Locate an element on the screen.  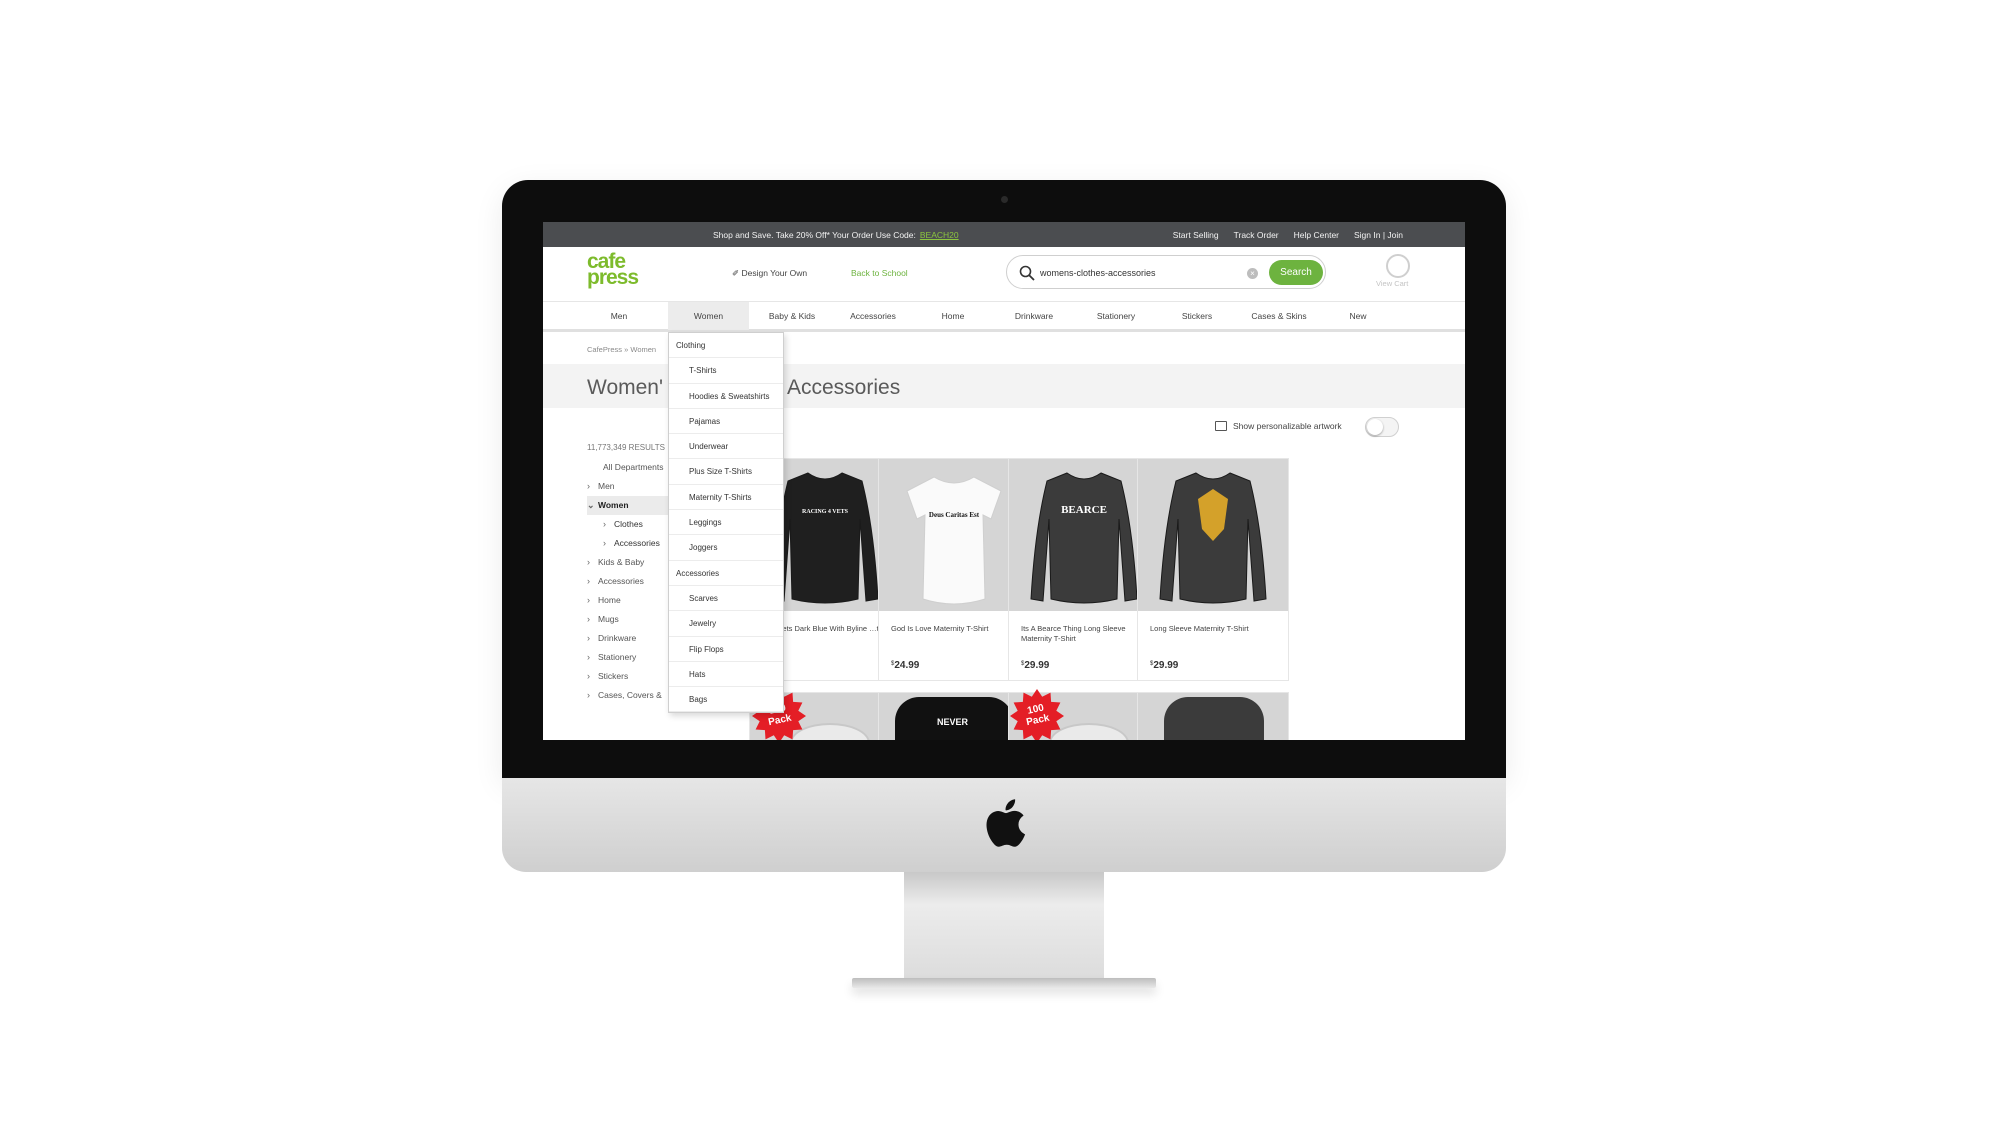
dropdown-heading: Accessories is located at coordinates (726, 573).